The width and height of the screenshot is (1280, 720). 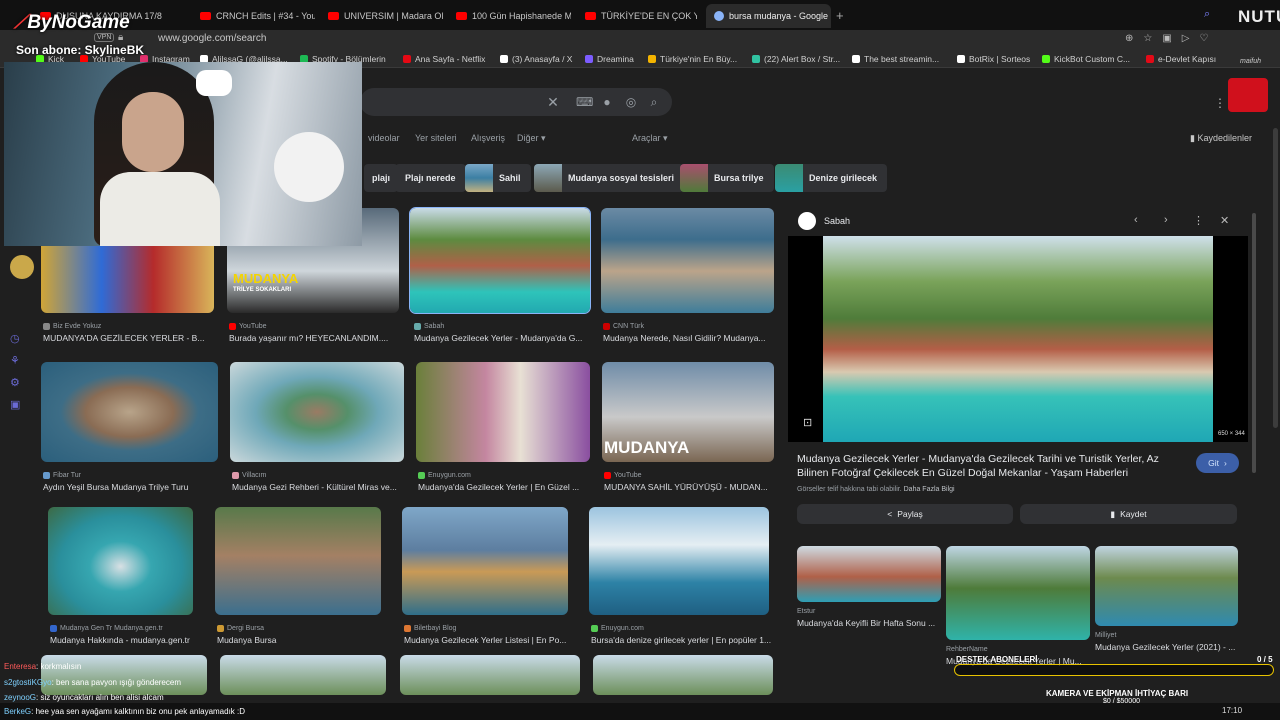 What do you see at coordinates (831, 178) in the screenshot?
I see `chip-denize-girilecek: Denize girilecek` at bounding box center [831, 178].